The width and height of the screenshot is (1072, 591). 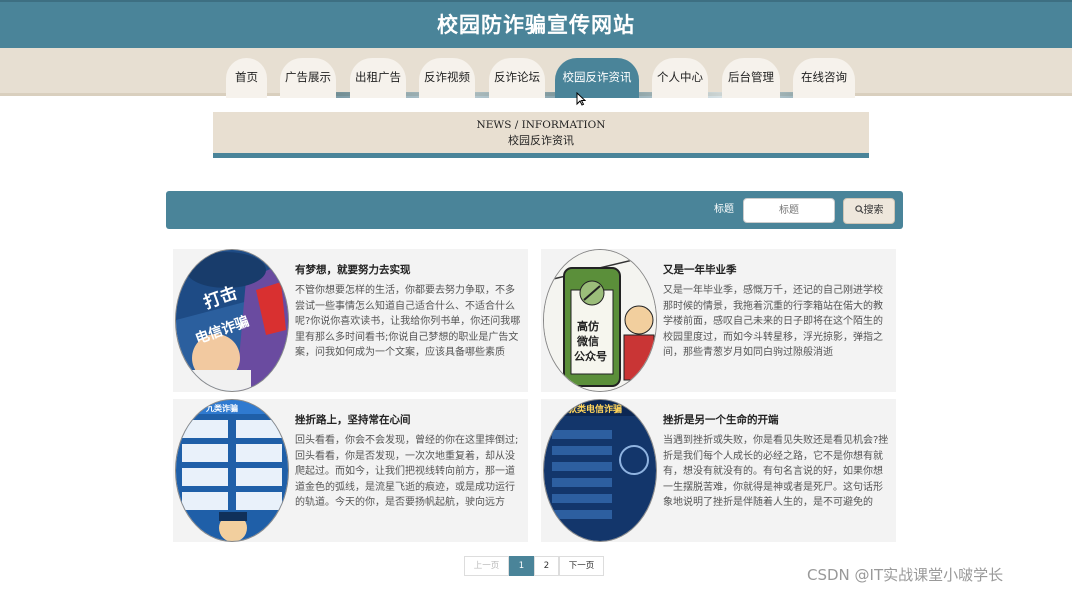 What do you see at coordinates (581, 99) in the screenshot?
I see `mouse-cursor-icon` at bounding box center [581, 99].